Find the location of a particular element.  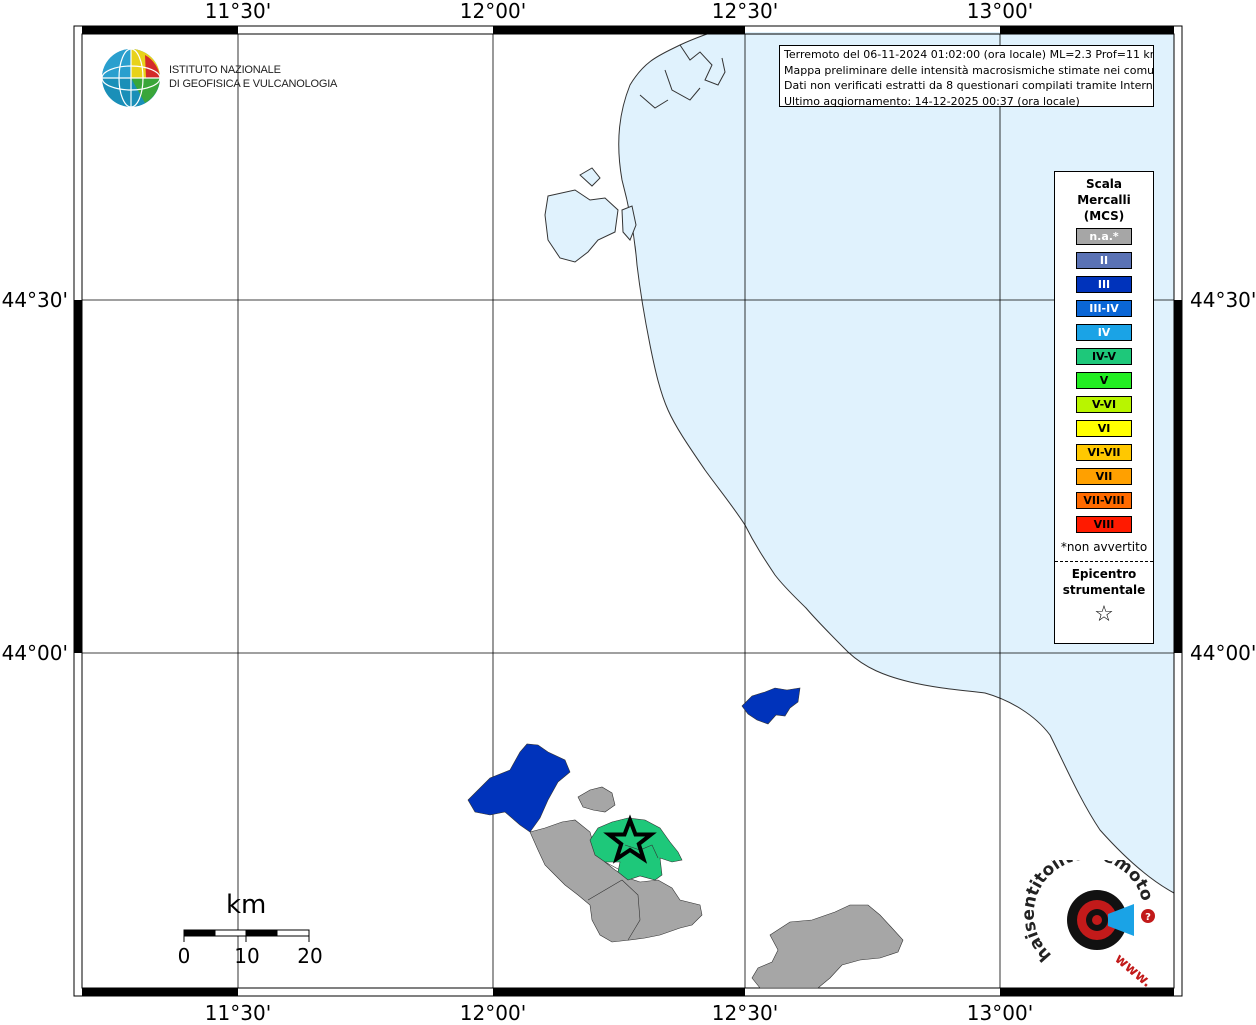

legend-epicentre: Epicentro strumentale is located at coordinates (1104, 582).